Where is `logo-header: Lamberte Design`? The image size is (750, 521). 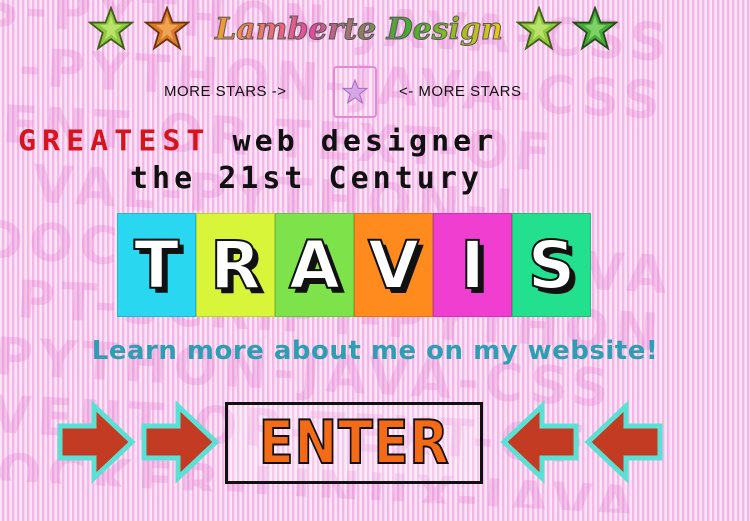 logo-header: Lamberte Design is located at coordinates (375, 32).